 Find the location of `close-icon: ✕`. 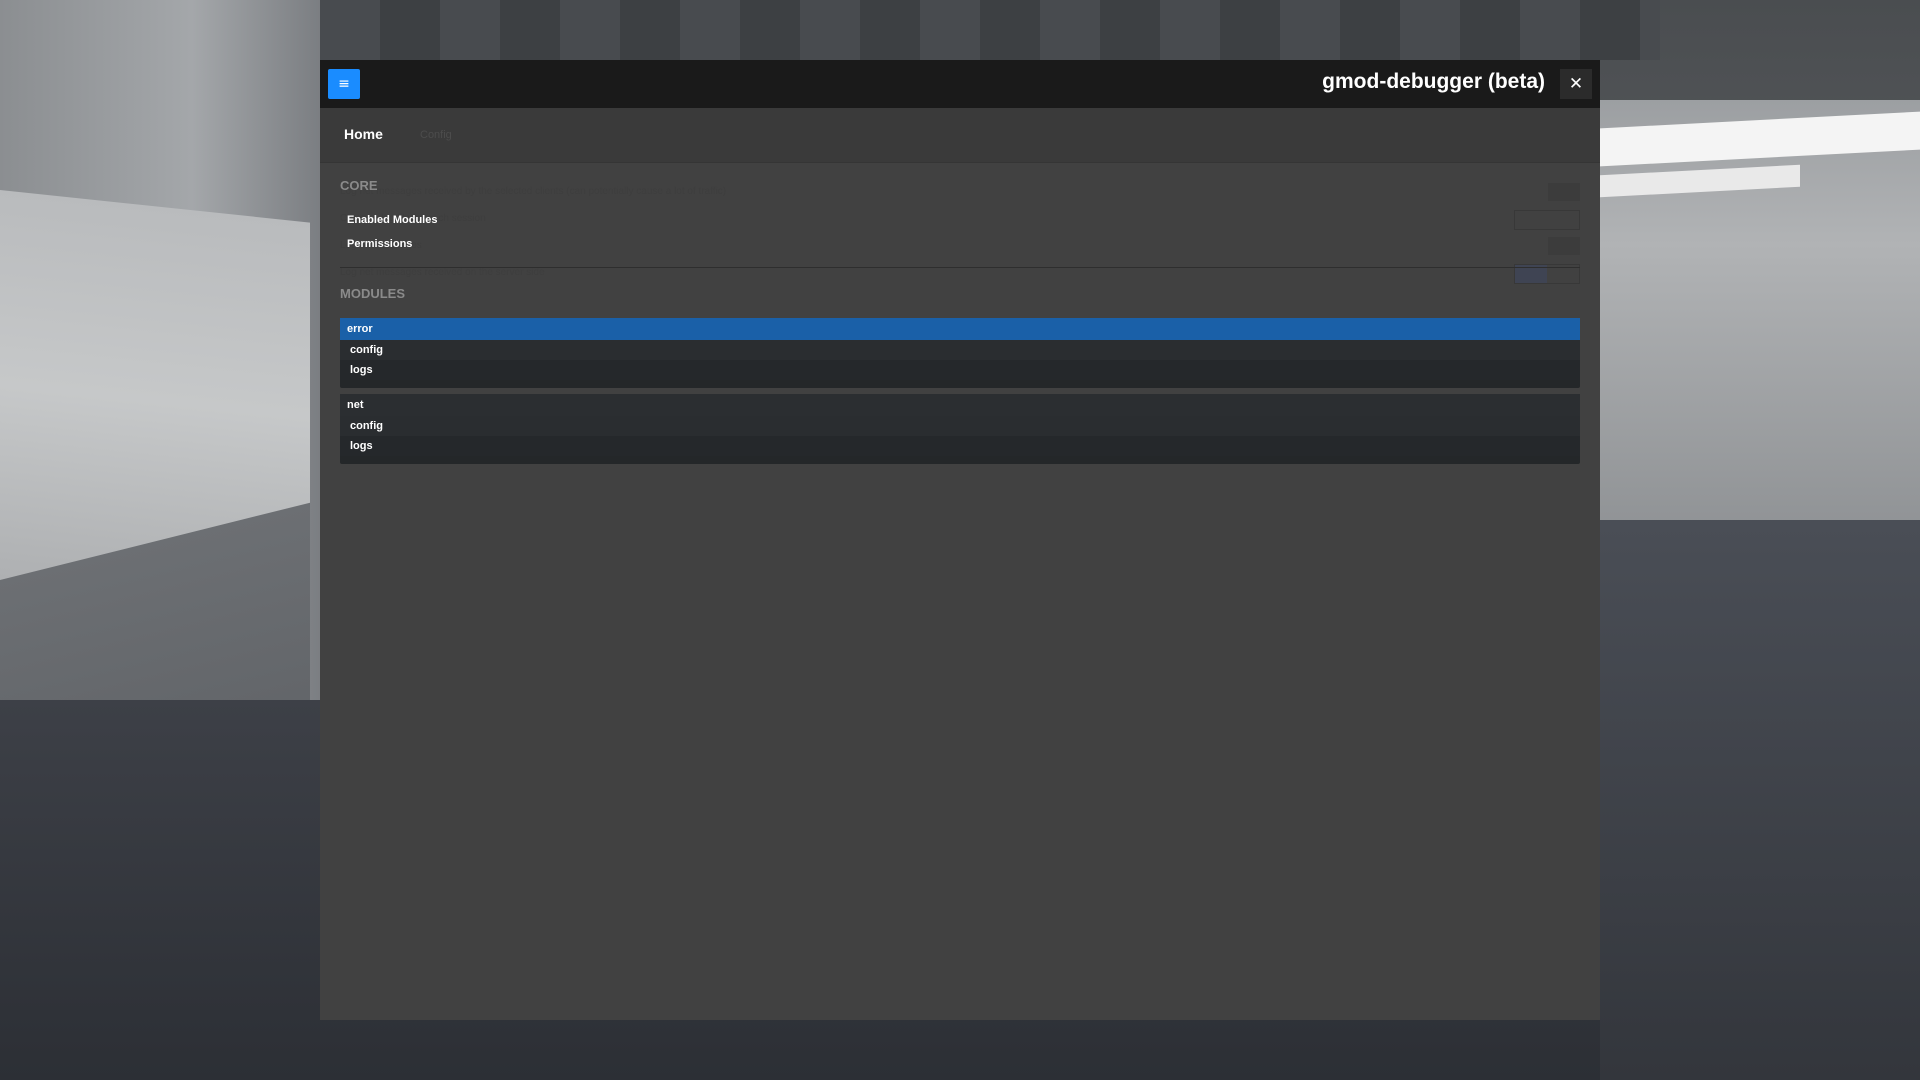

close-icon: ✕ is located at coordinates (1576, 84).